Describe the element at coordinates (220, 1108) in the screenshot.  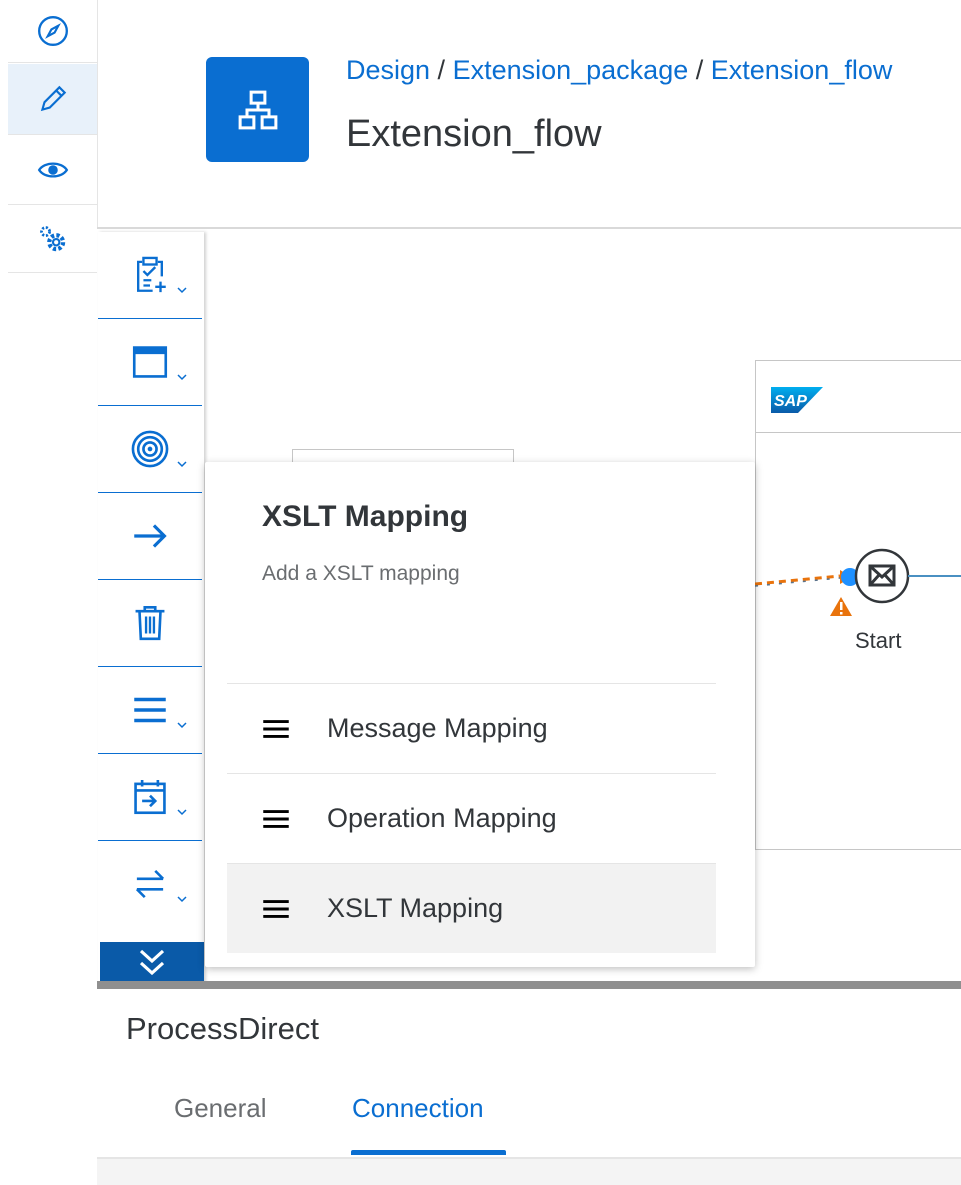
I see `tab-general: General` at that location.